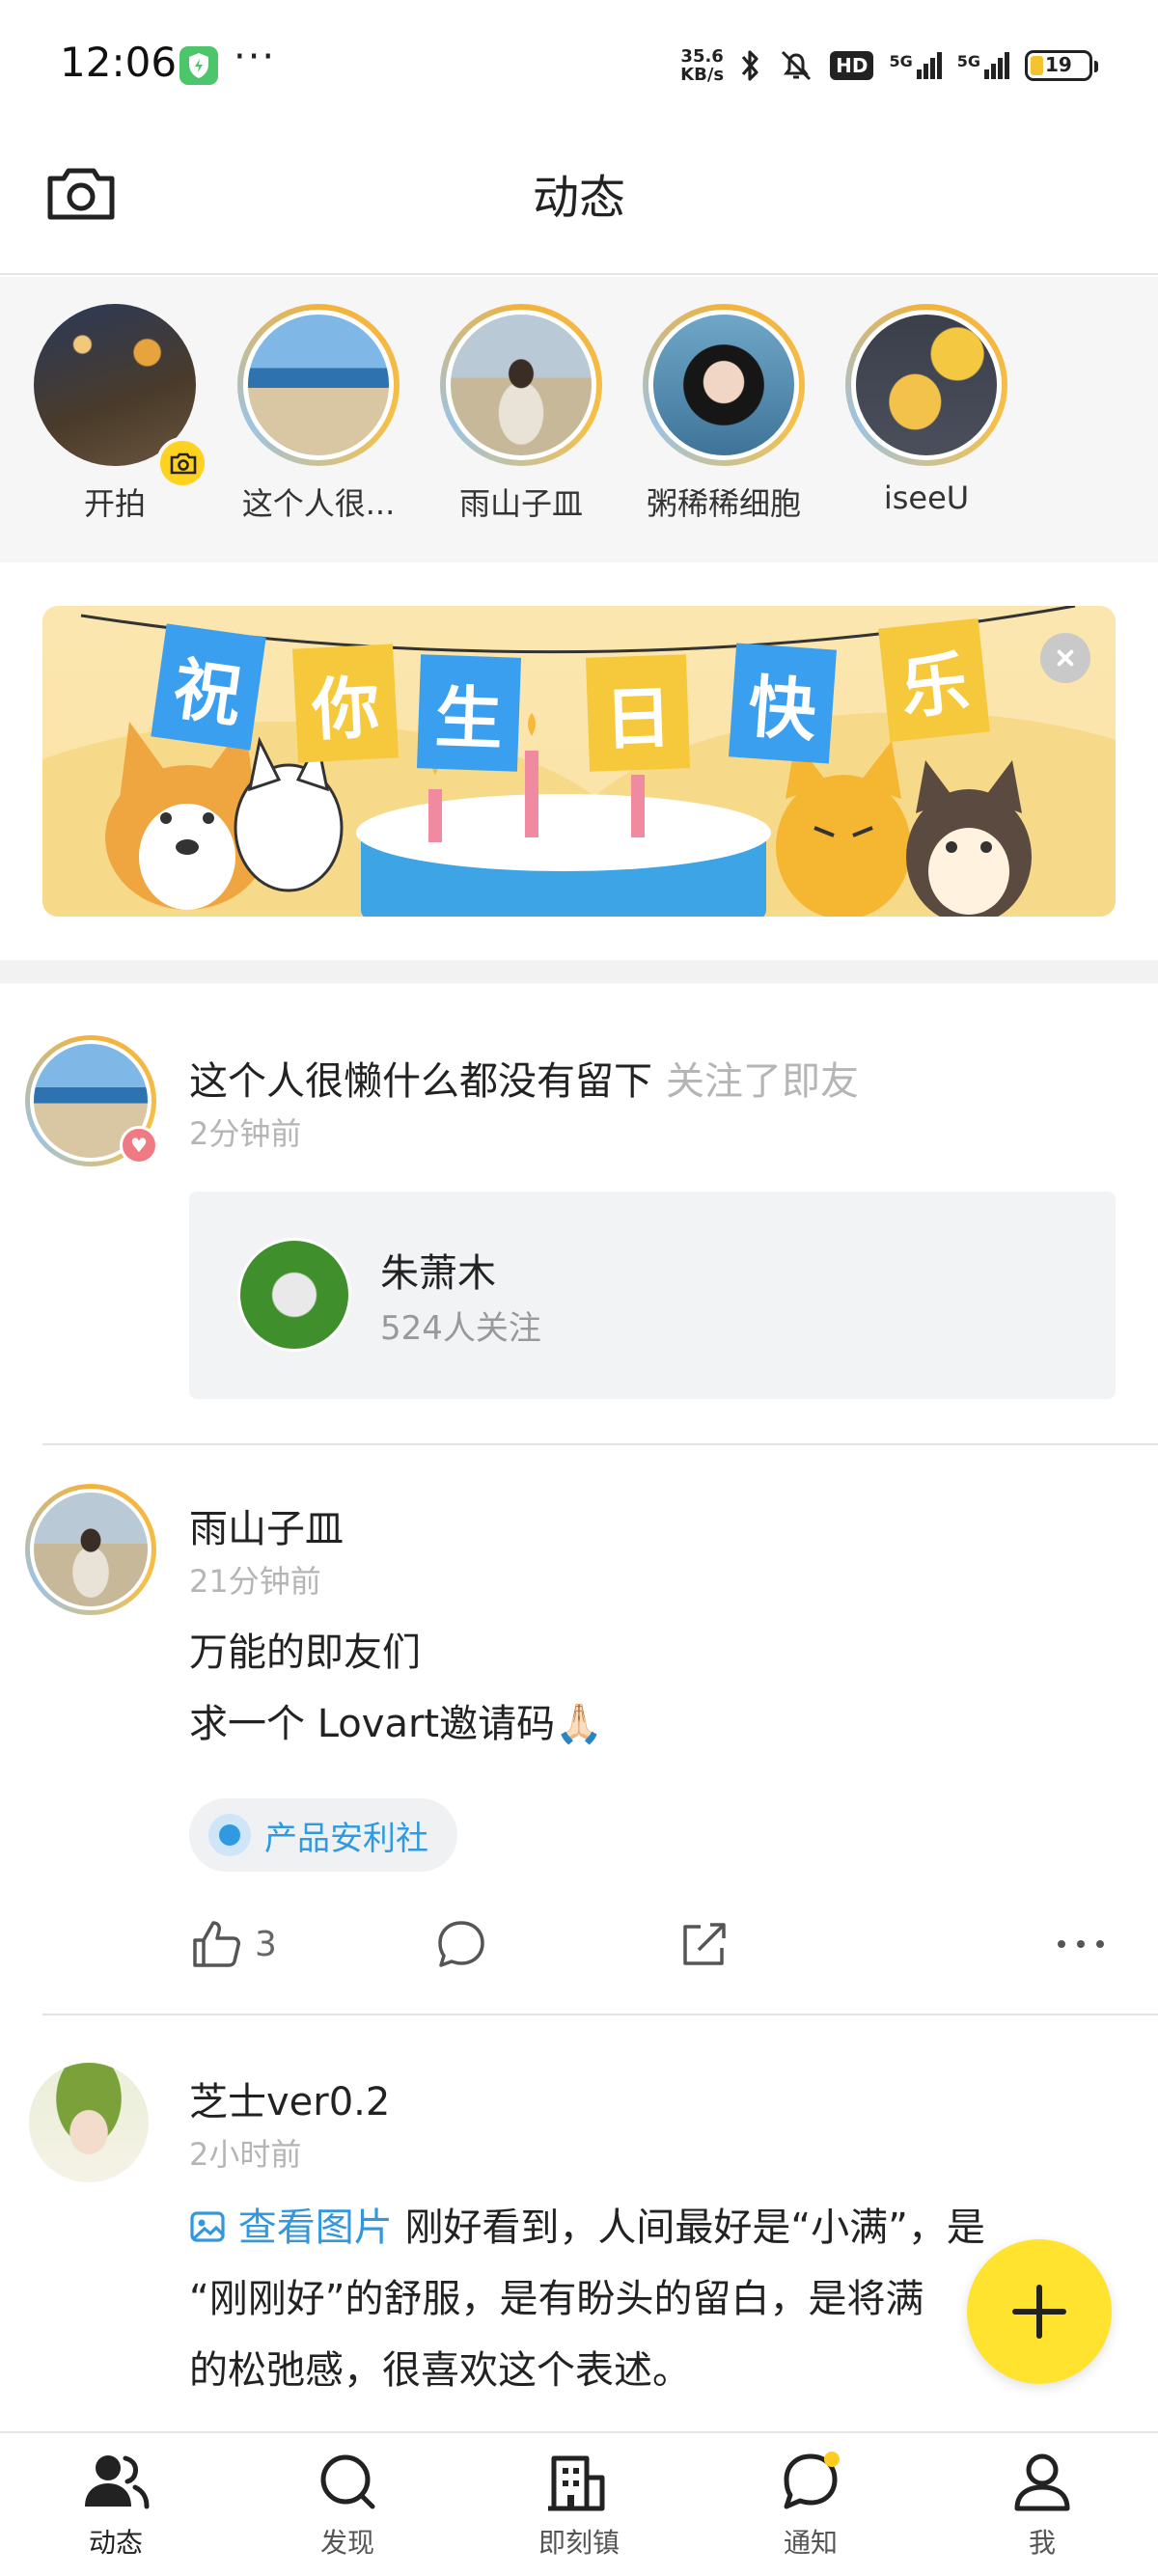  What do you see at coordinates (255, 57) in the screenshot?
I see `status-more-dots: ···` at bounding box center [255, 57].